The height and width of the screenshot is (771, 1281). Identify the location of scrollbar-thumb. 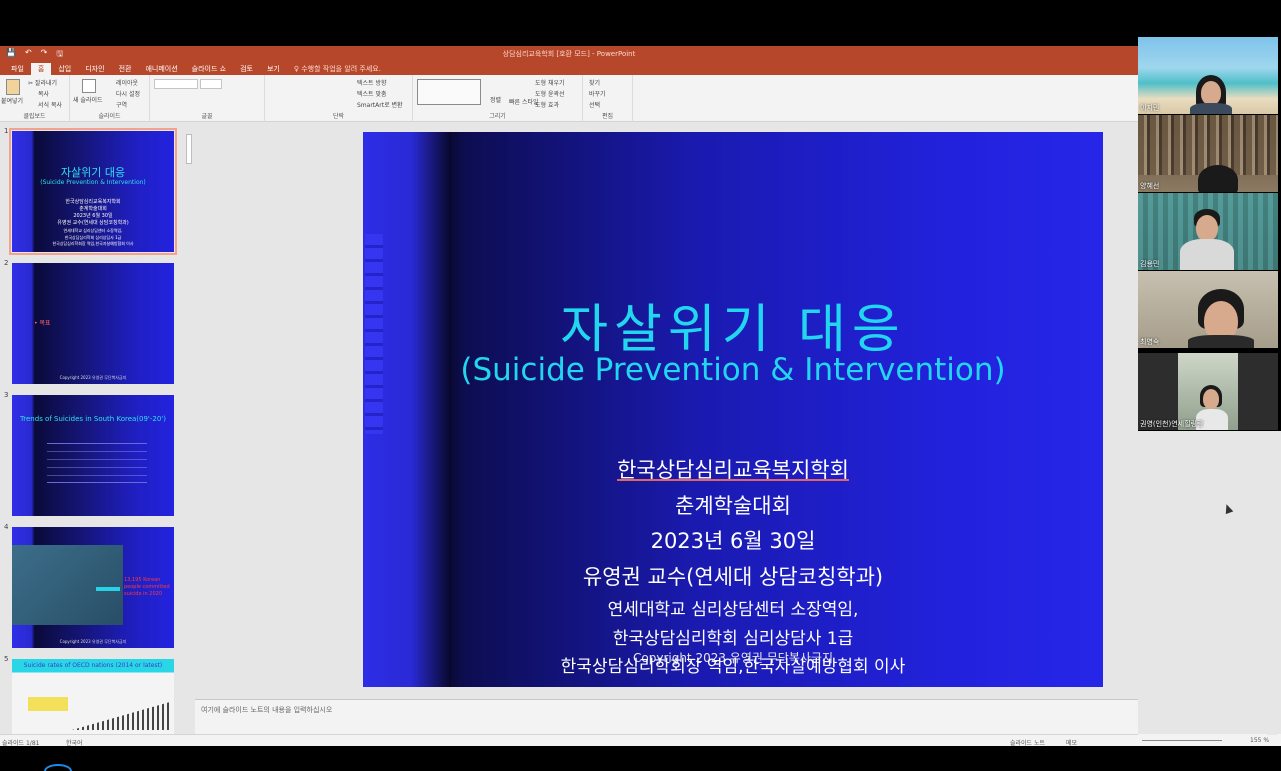
(189, 149).